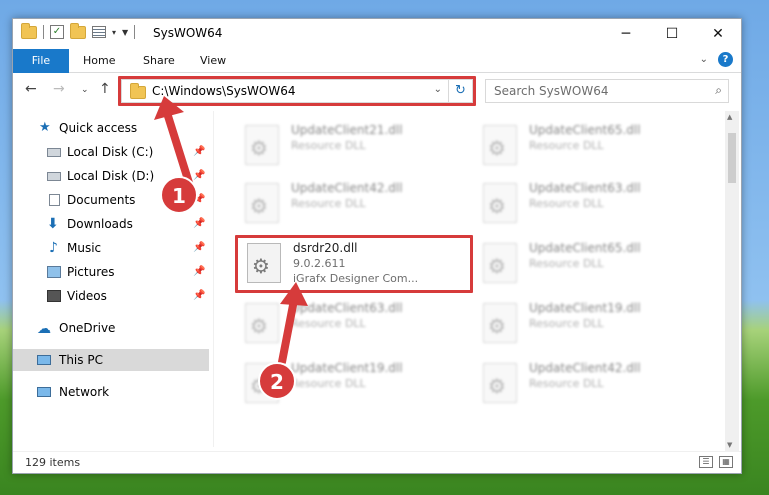 This screenshot has width=769, height=495. I want to click on nav-item-videos: Videos 📌, so click(111, 296).